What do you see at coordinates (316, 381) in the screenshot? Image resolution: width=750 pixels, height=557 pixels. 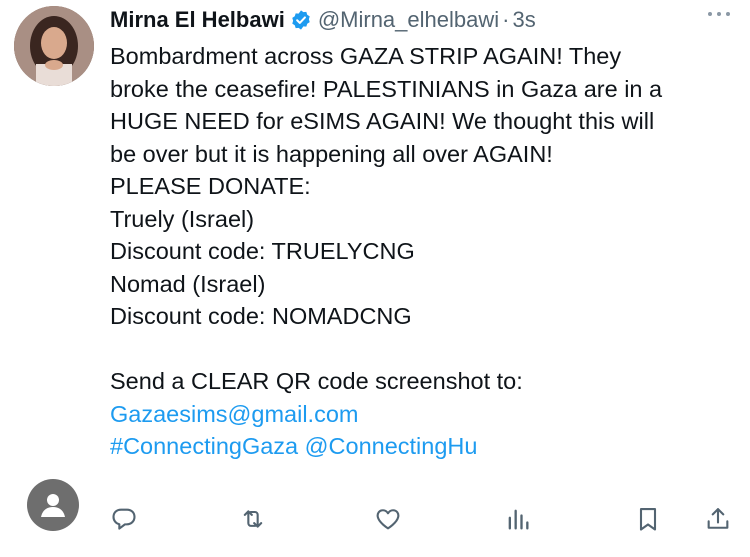 I see `tweet-line: Send a CLEAR QR code screenshot to:` at bounding box center [316, 381].